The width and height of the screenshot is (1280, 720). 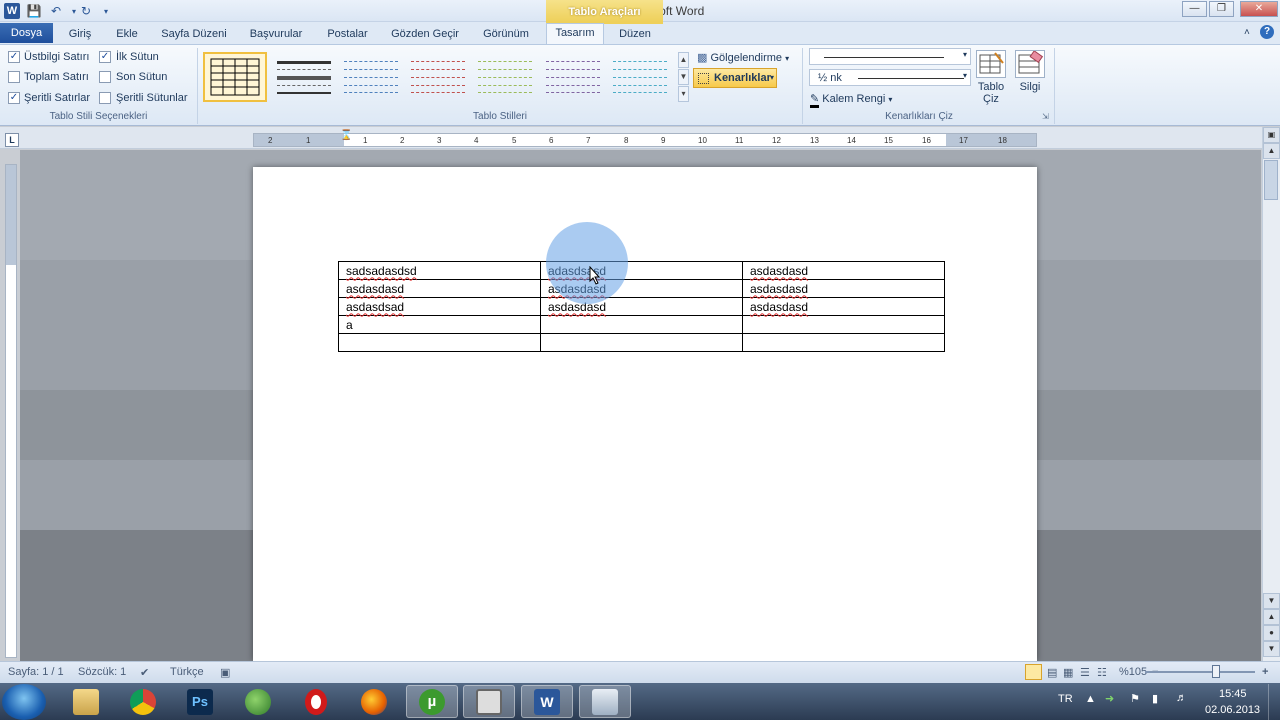 I want to click on taskbar-word: W, so click(x=547, y=701).